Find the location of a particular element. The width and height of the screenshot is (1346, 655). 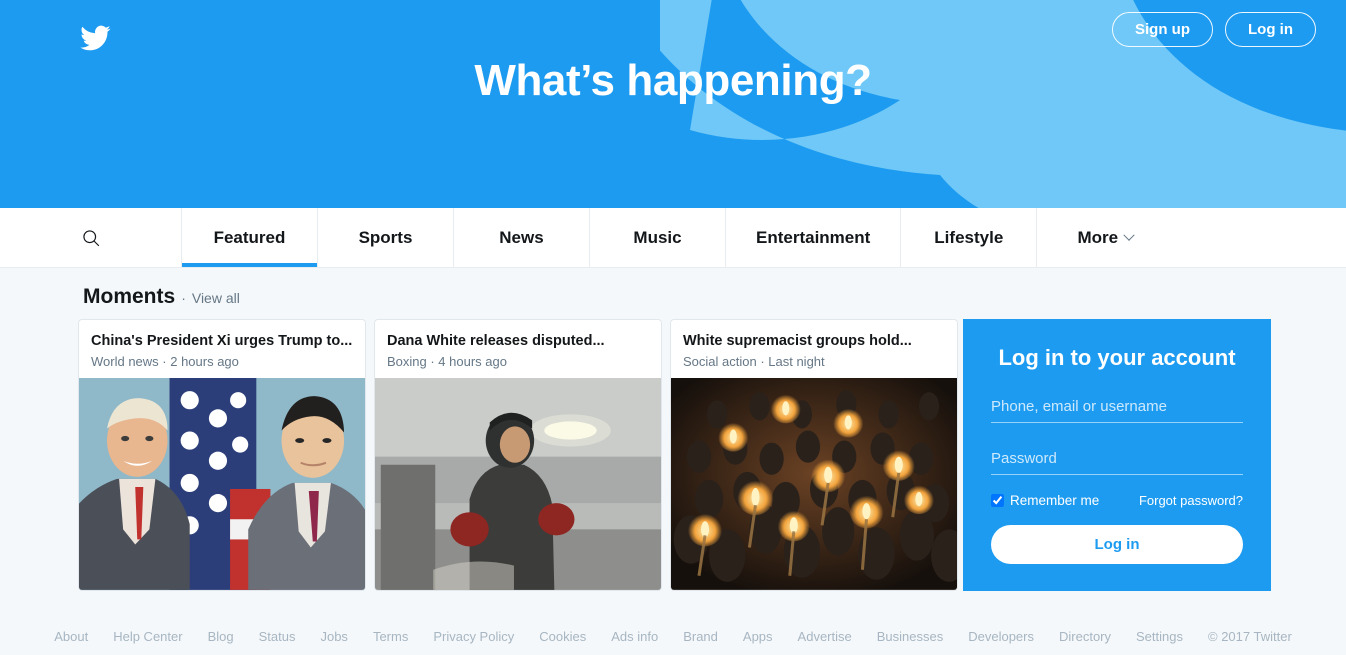

footer-link-status: Status is located at coordinates (277, 636).